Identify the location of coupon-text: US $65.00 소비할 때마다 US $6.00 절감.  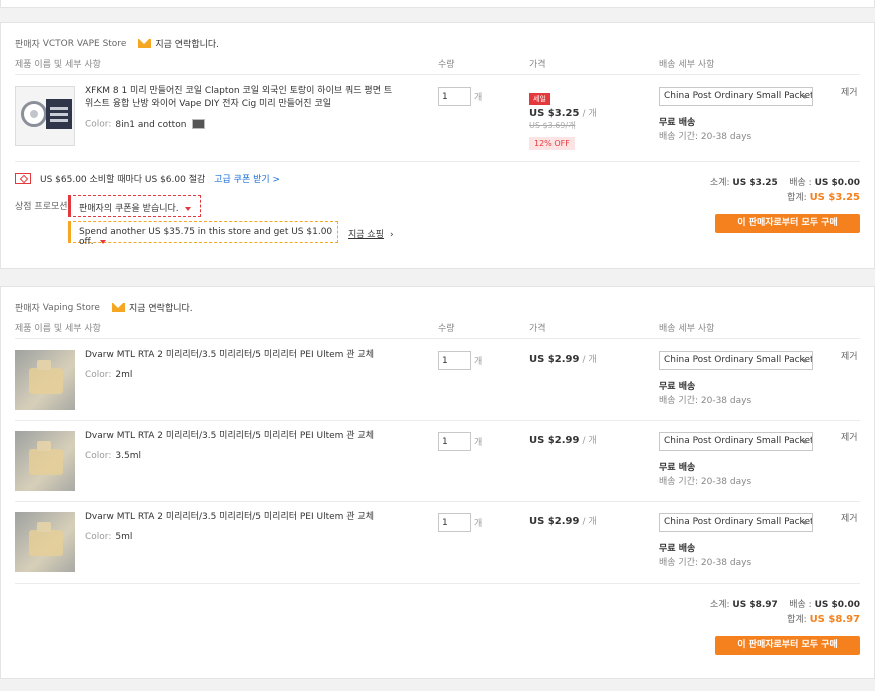
(123, 180).